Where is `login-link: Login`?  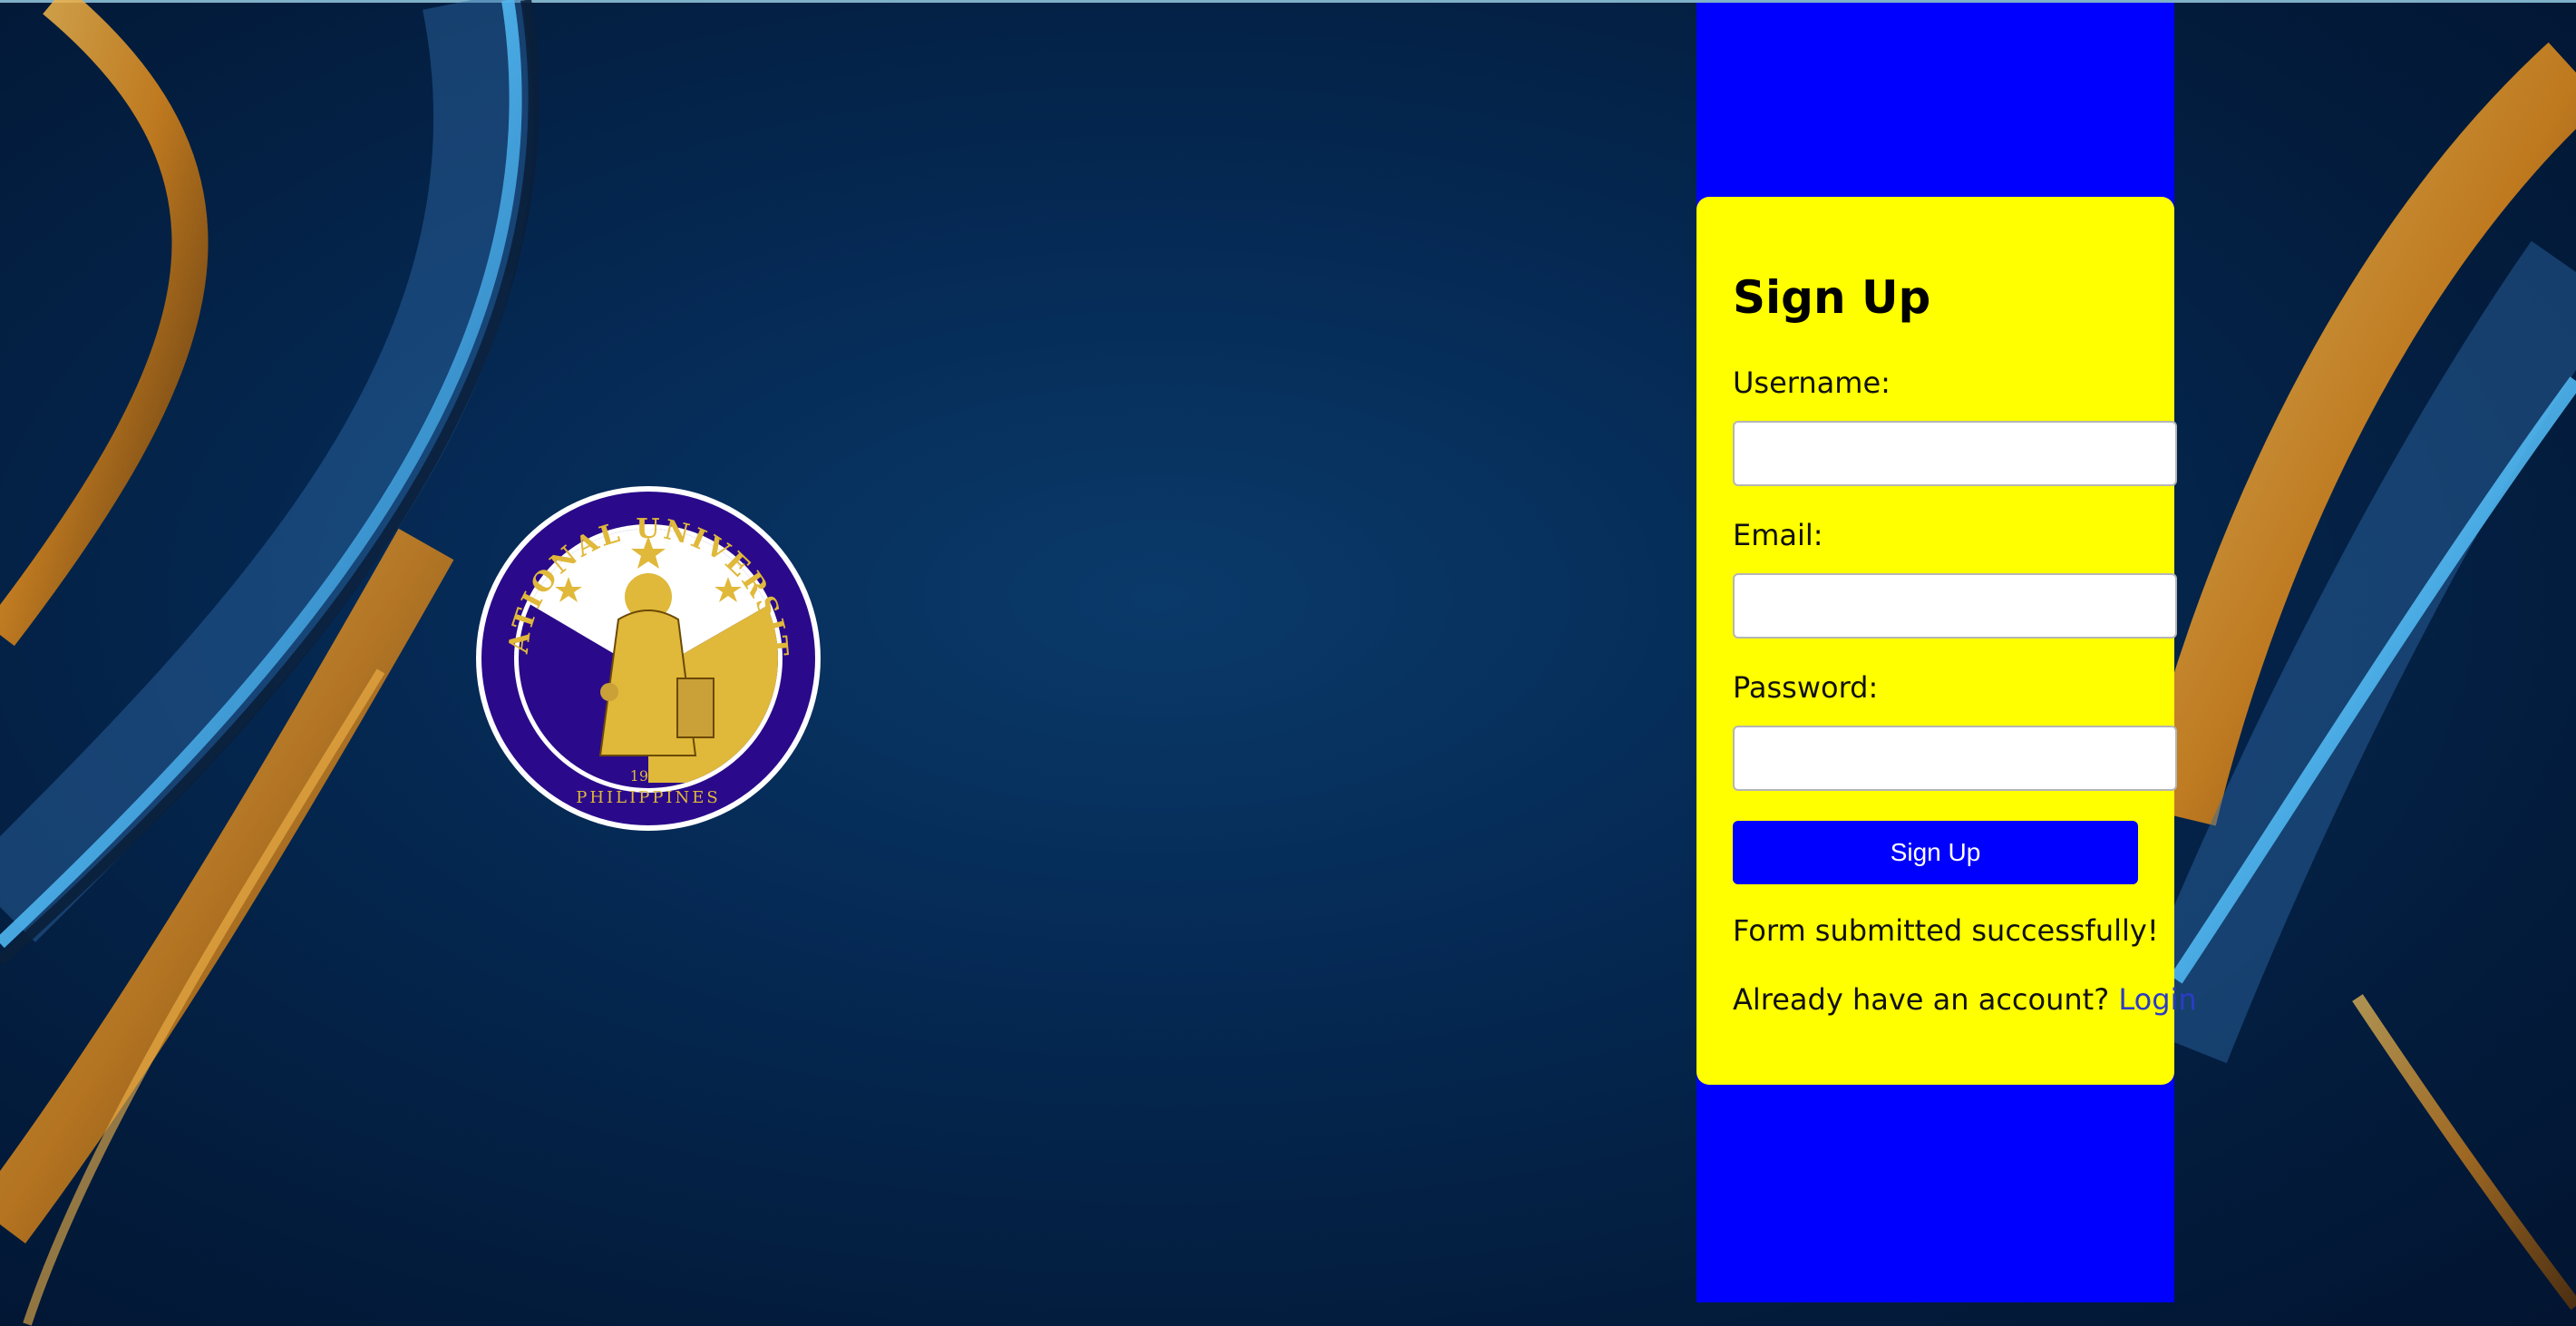 login-link: Login is located at coordinates (2157, 999).